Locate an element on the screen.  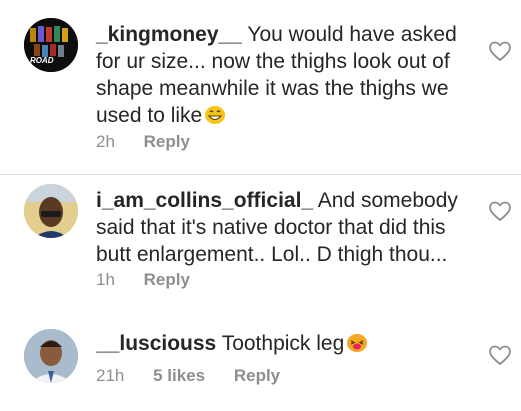
likes-count: 5 likes is located at coordinates (179, 375).